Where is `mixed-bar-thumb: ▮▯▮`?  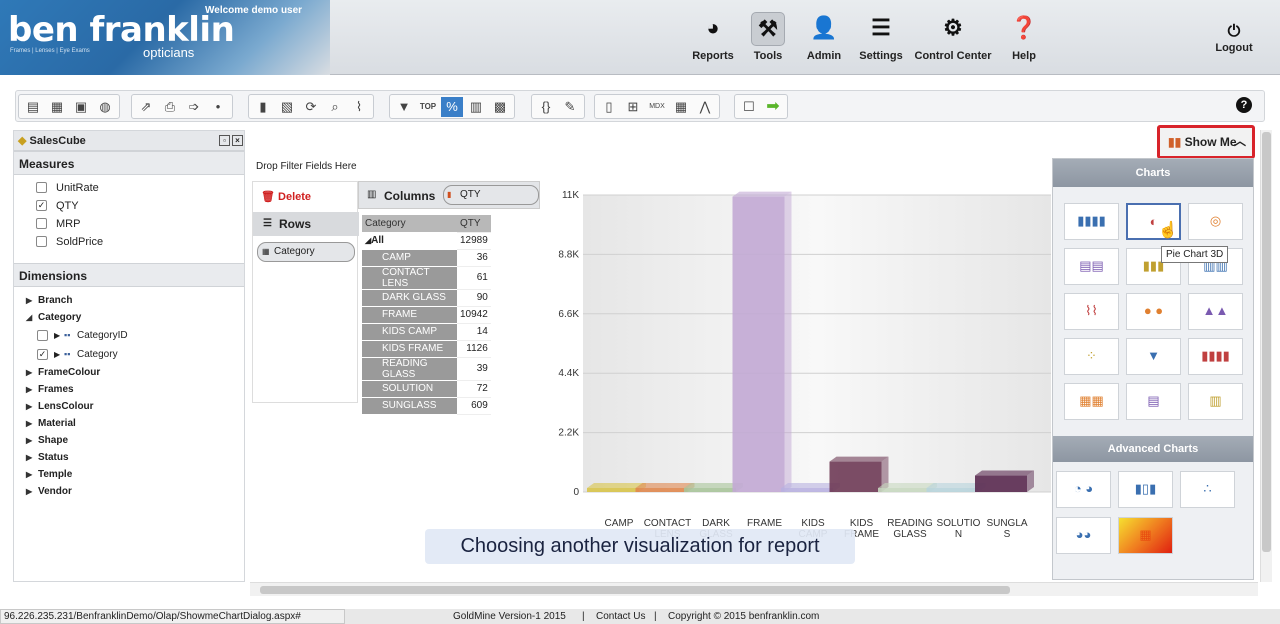
mixed-bar-thumb: ▮▯▮ is located at coordinates (1145, 489).